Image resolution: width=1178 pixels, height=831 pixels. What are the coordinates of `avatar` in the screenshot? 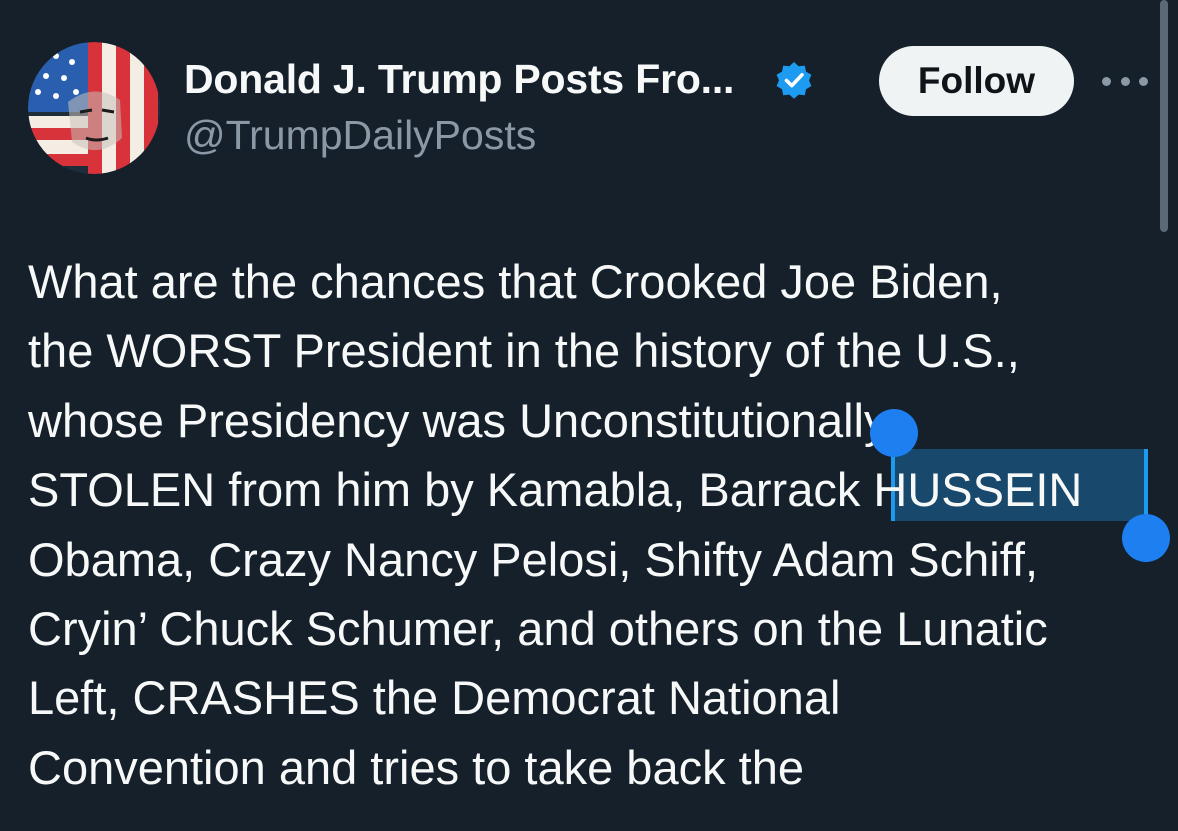 It's located at (94, 108).